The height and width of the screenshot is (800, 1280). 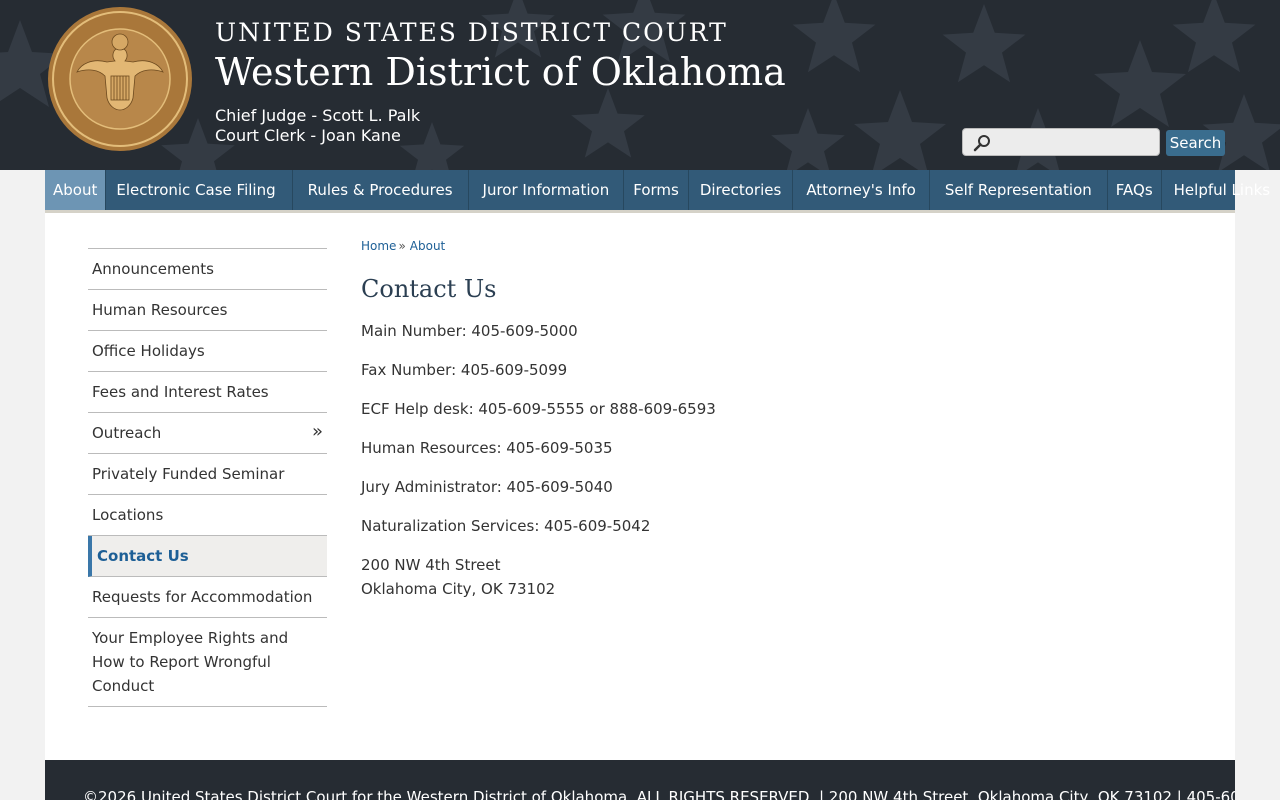 What do you see at coordinates (500, 72) in the screenshot?
I see `district-name: Western District of Oklahoma` at bounding box center [500, 72].